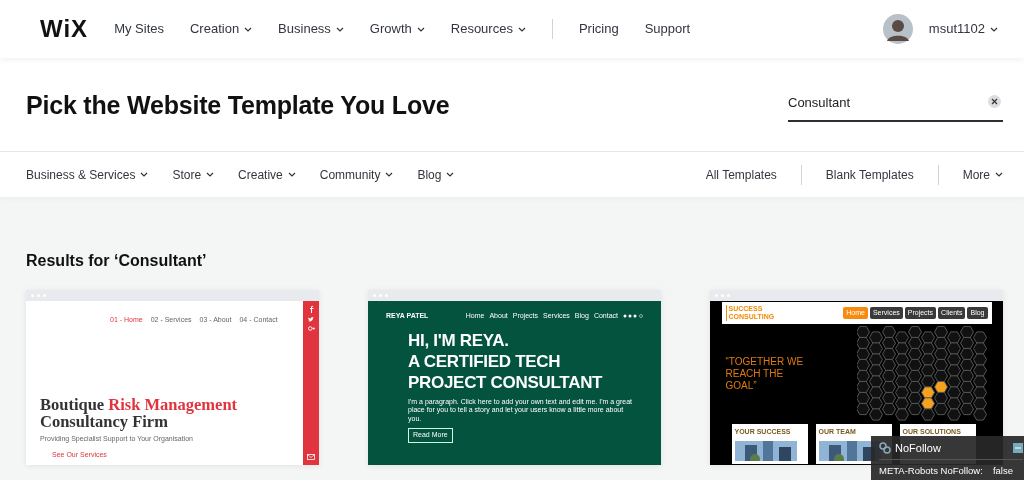 This screenshot has width=1024, height=480. What do you see at coordinates (458, 340) in the screenshot?
I see `template-headline: HI, I'M REYA.` at bounding box center [458, 340].